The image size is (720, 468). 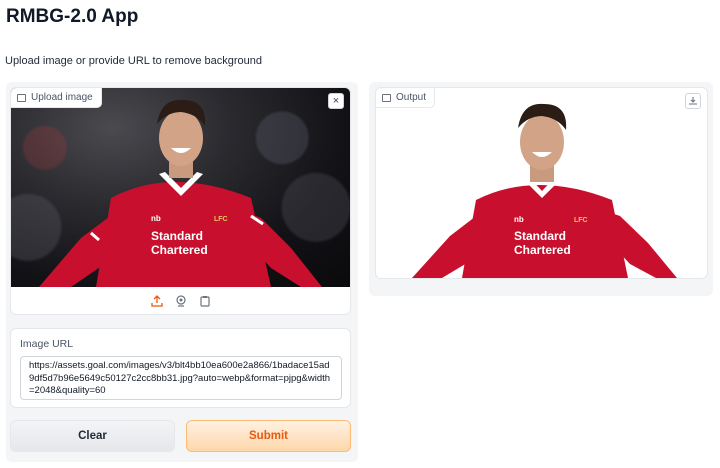 I want to click on url-label: Image URL, so click(x=47, y=344).